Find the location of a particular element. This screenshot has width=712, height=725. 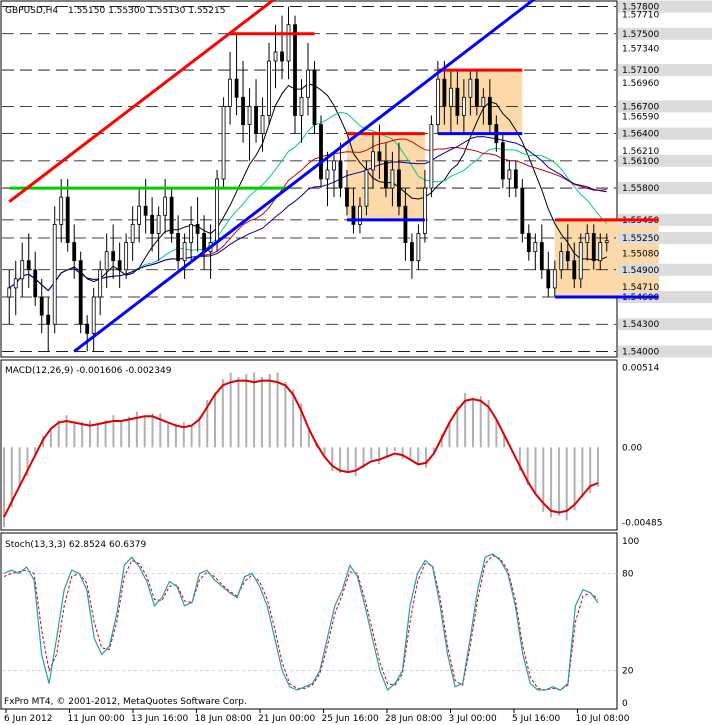

time-tick-label: 13 Jun 16:00 is located at coordinates (159, 719).